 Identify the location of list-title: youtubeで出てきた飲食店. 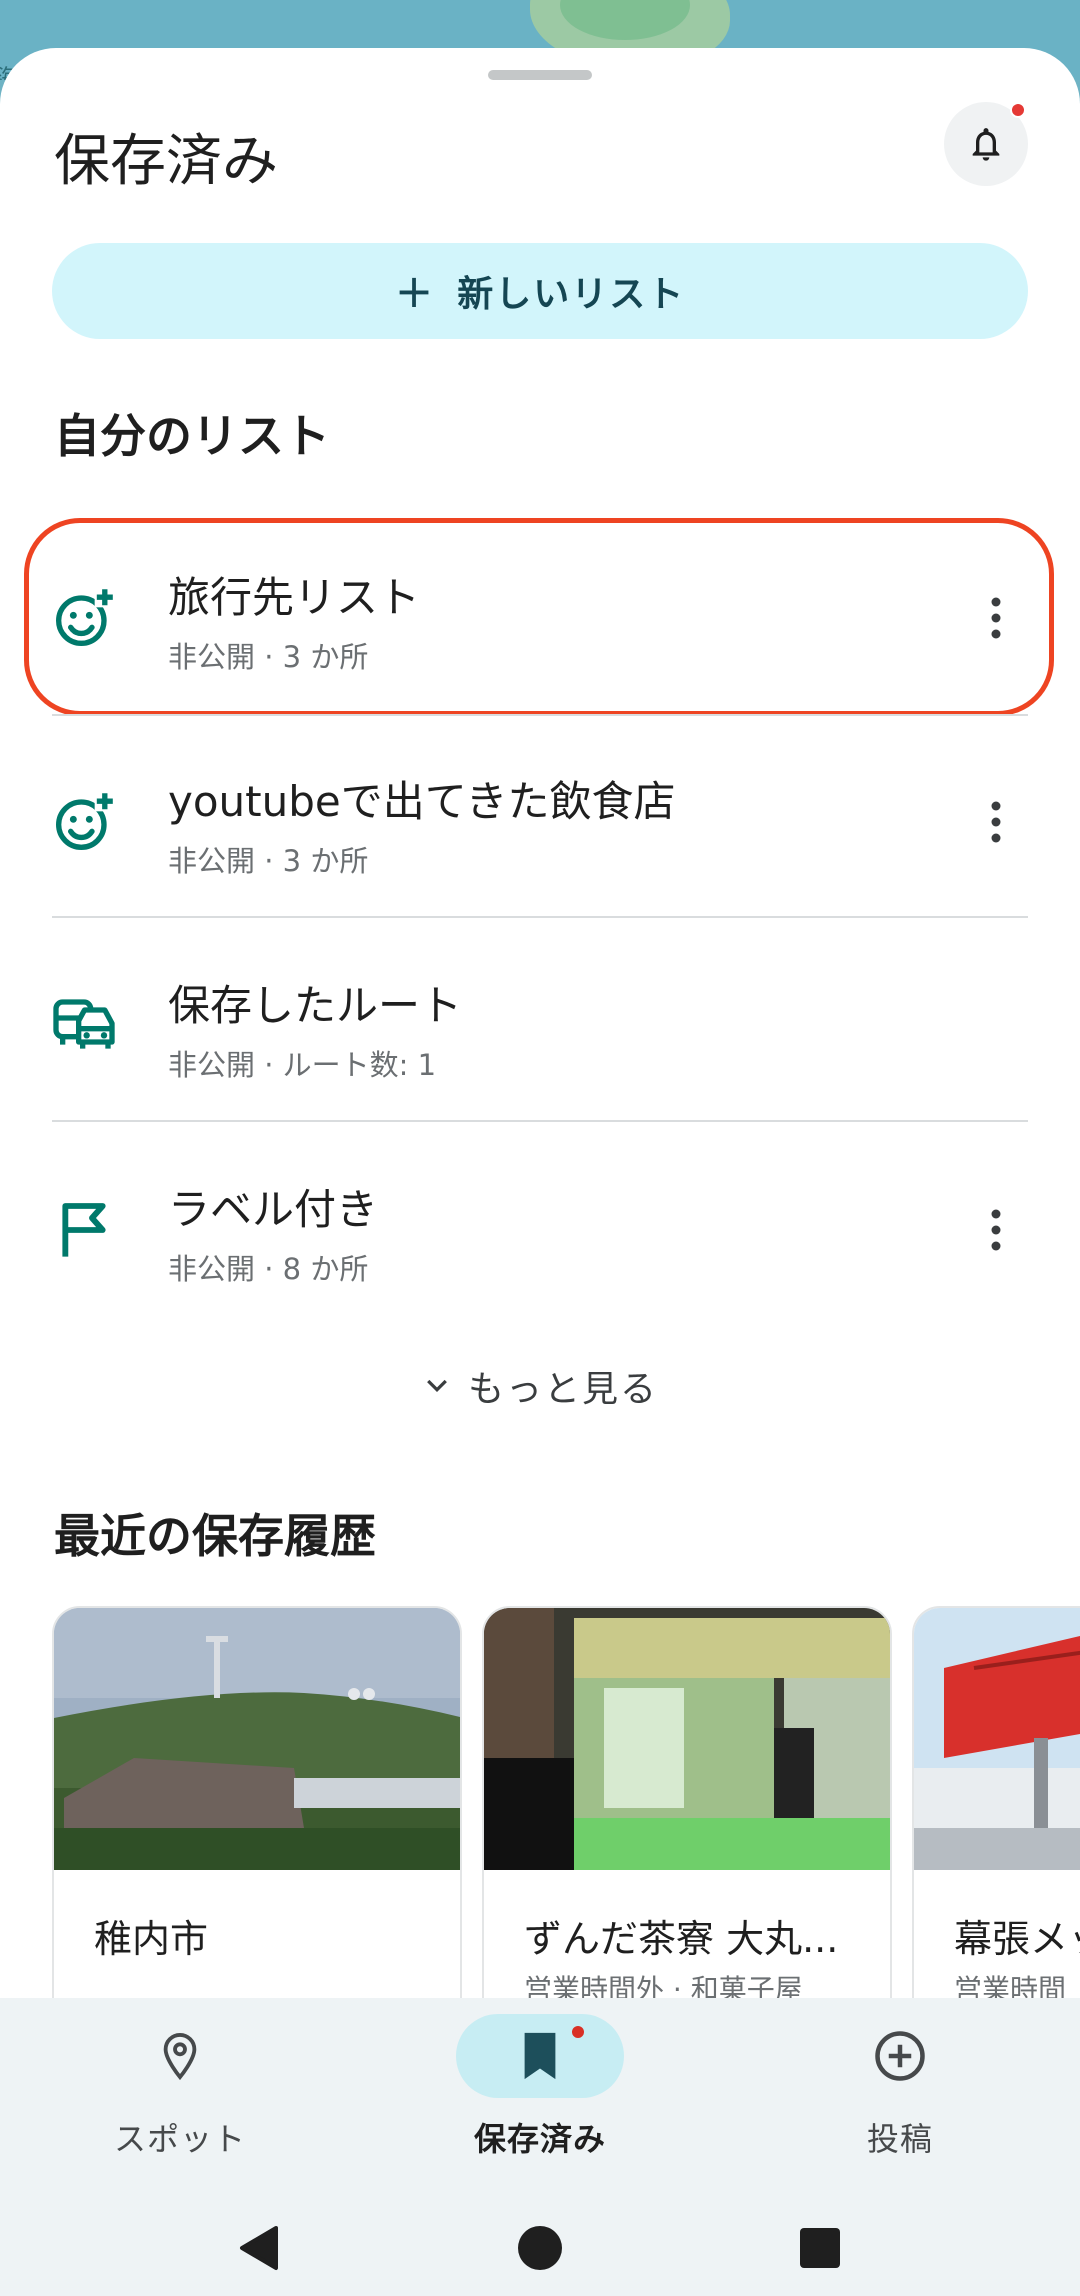
(422, 801).